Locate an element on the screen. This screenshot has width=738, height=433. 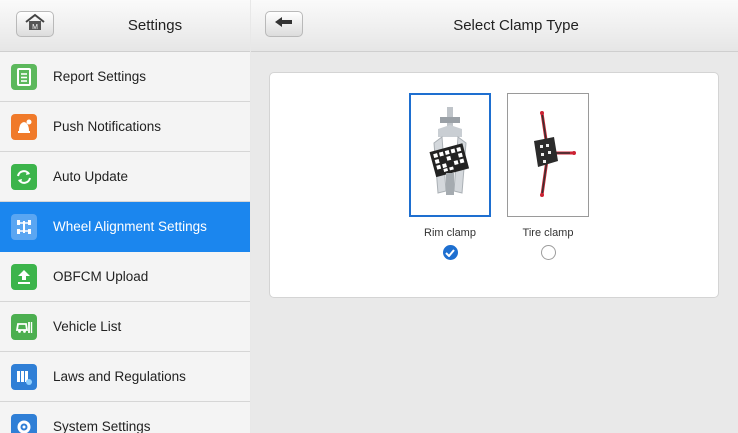
sidebar-item-label: OBFCM Upload is located at coordinates (101, 276).